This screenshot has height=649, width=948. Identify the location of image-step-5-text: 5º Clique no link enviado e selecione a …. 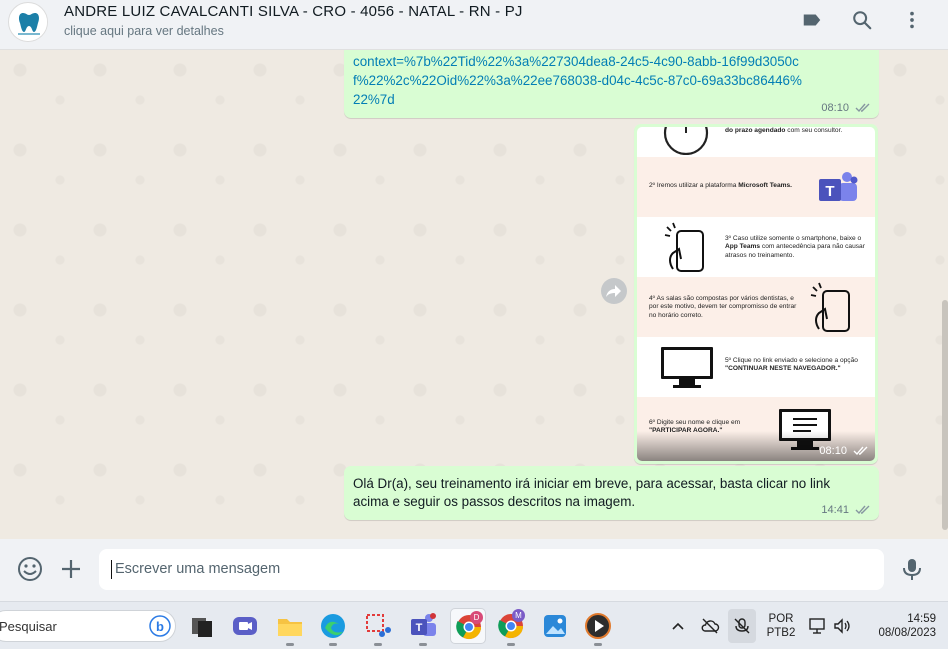
(791, 365).